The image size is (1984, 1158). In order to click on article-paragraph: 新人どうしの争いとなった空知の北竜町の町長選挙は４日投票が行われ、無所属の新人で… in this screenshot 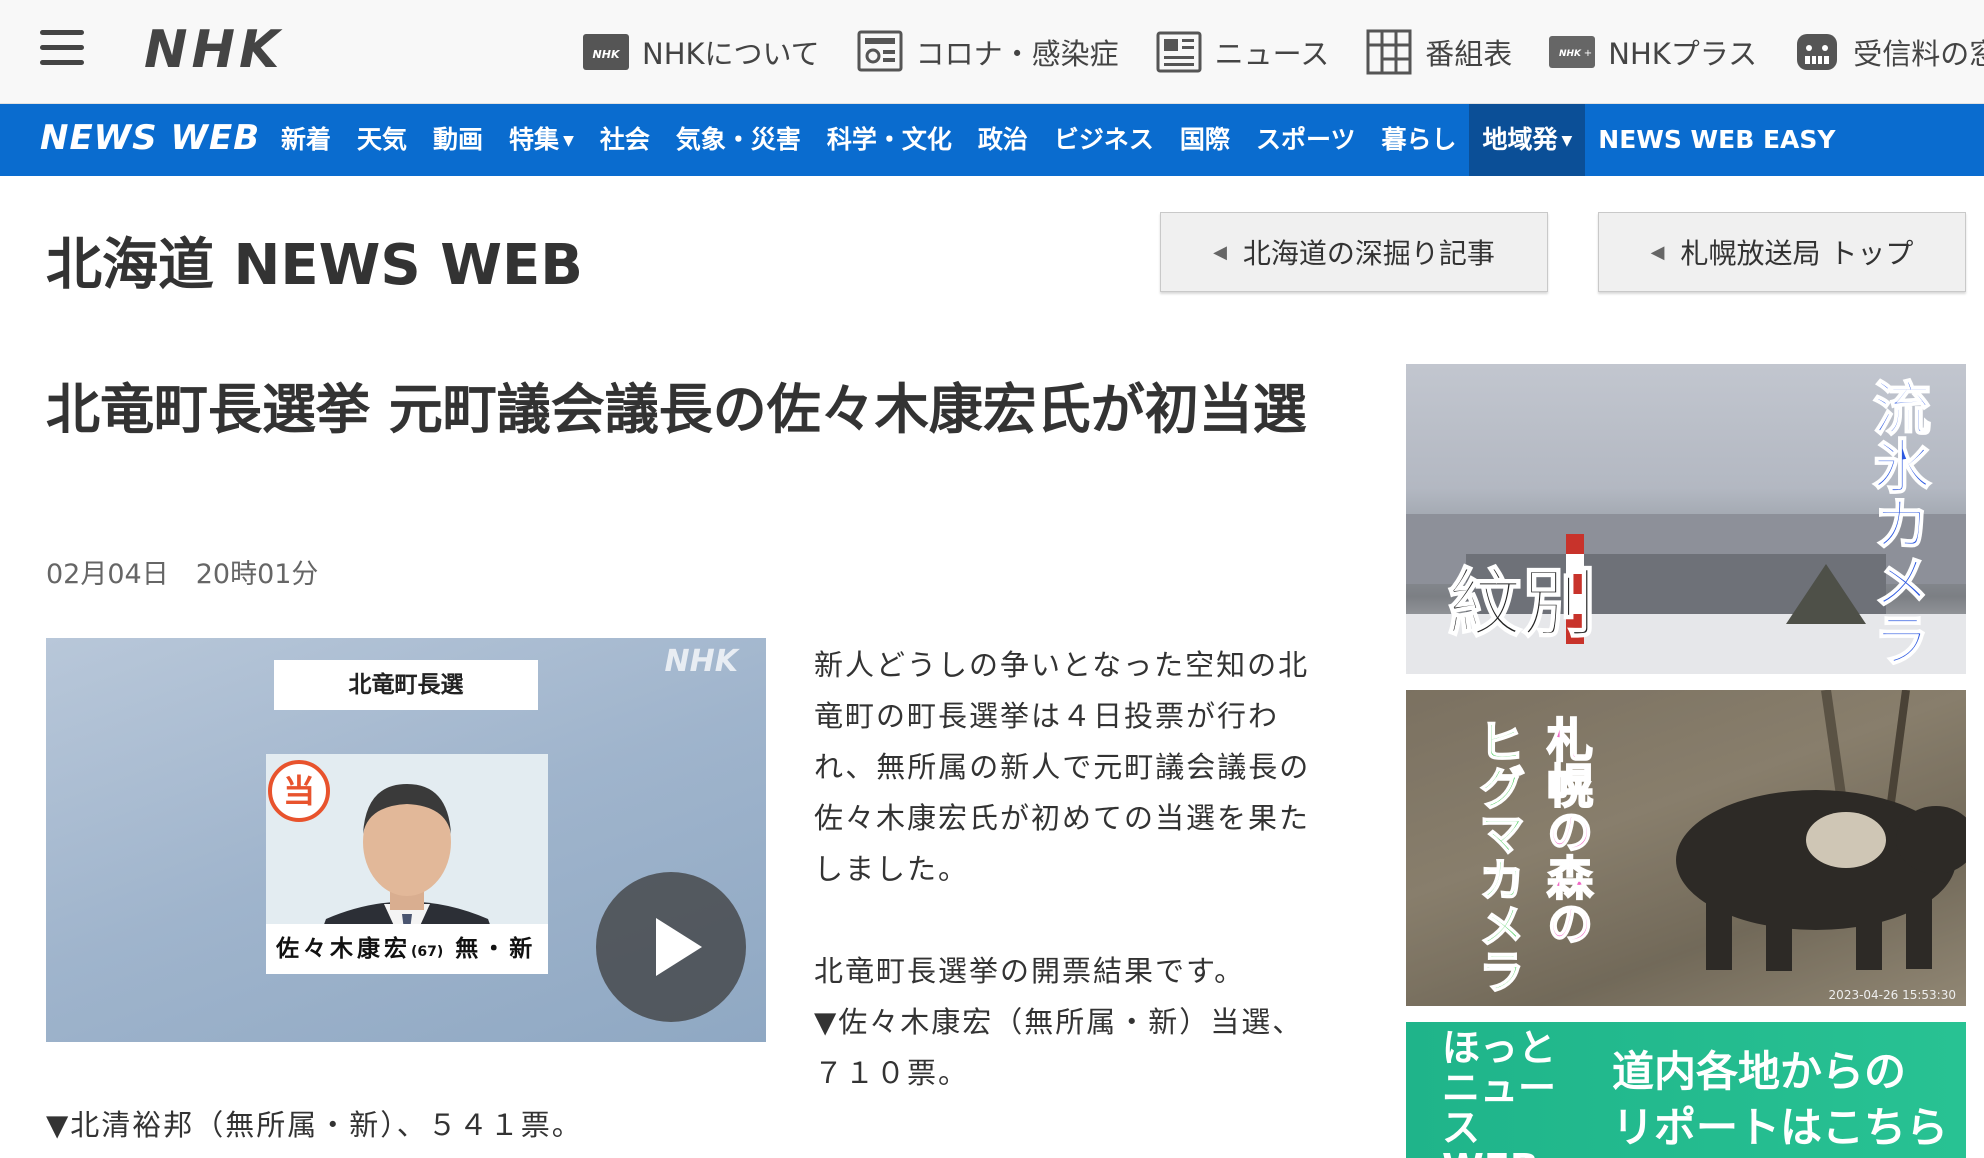, I will do `click(1062, 767)`.